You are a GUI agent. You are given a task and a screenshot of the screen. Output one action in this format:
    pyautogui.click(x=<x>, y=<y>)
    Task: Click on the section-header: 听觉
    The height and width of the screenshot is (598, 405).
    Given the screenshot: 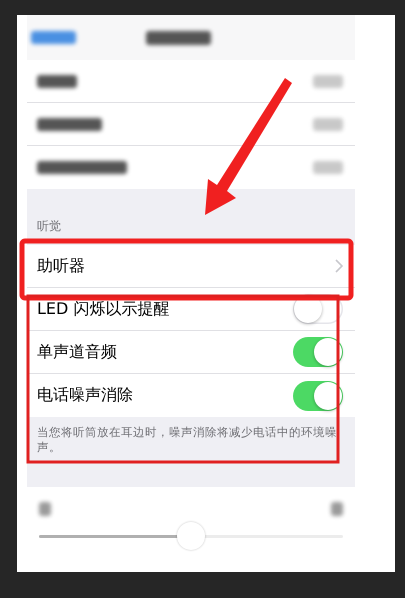 What is the action you would take?
    pyautogui.click(x=49, y=226)
    